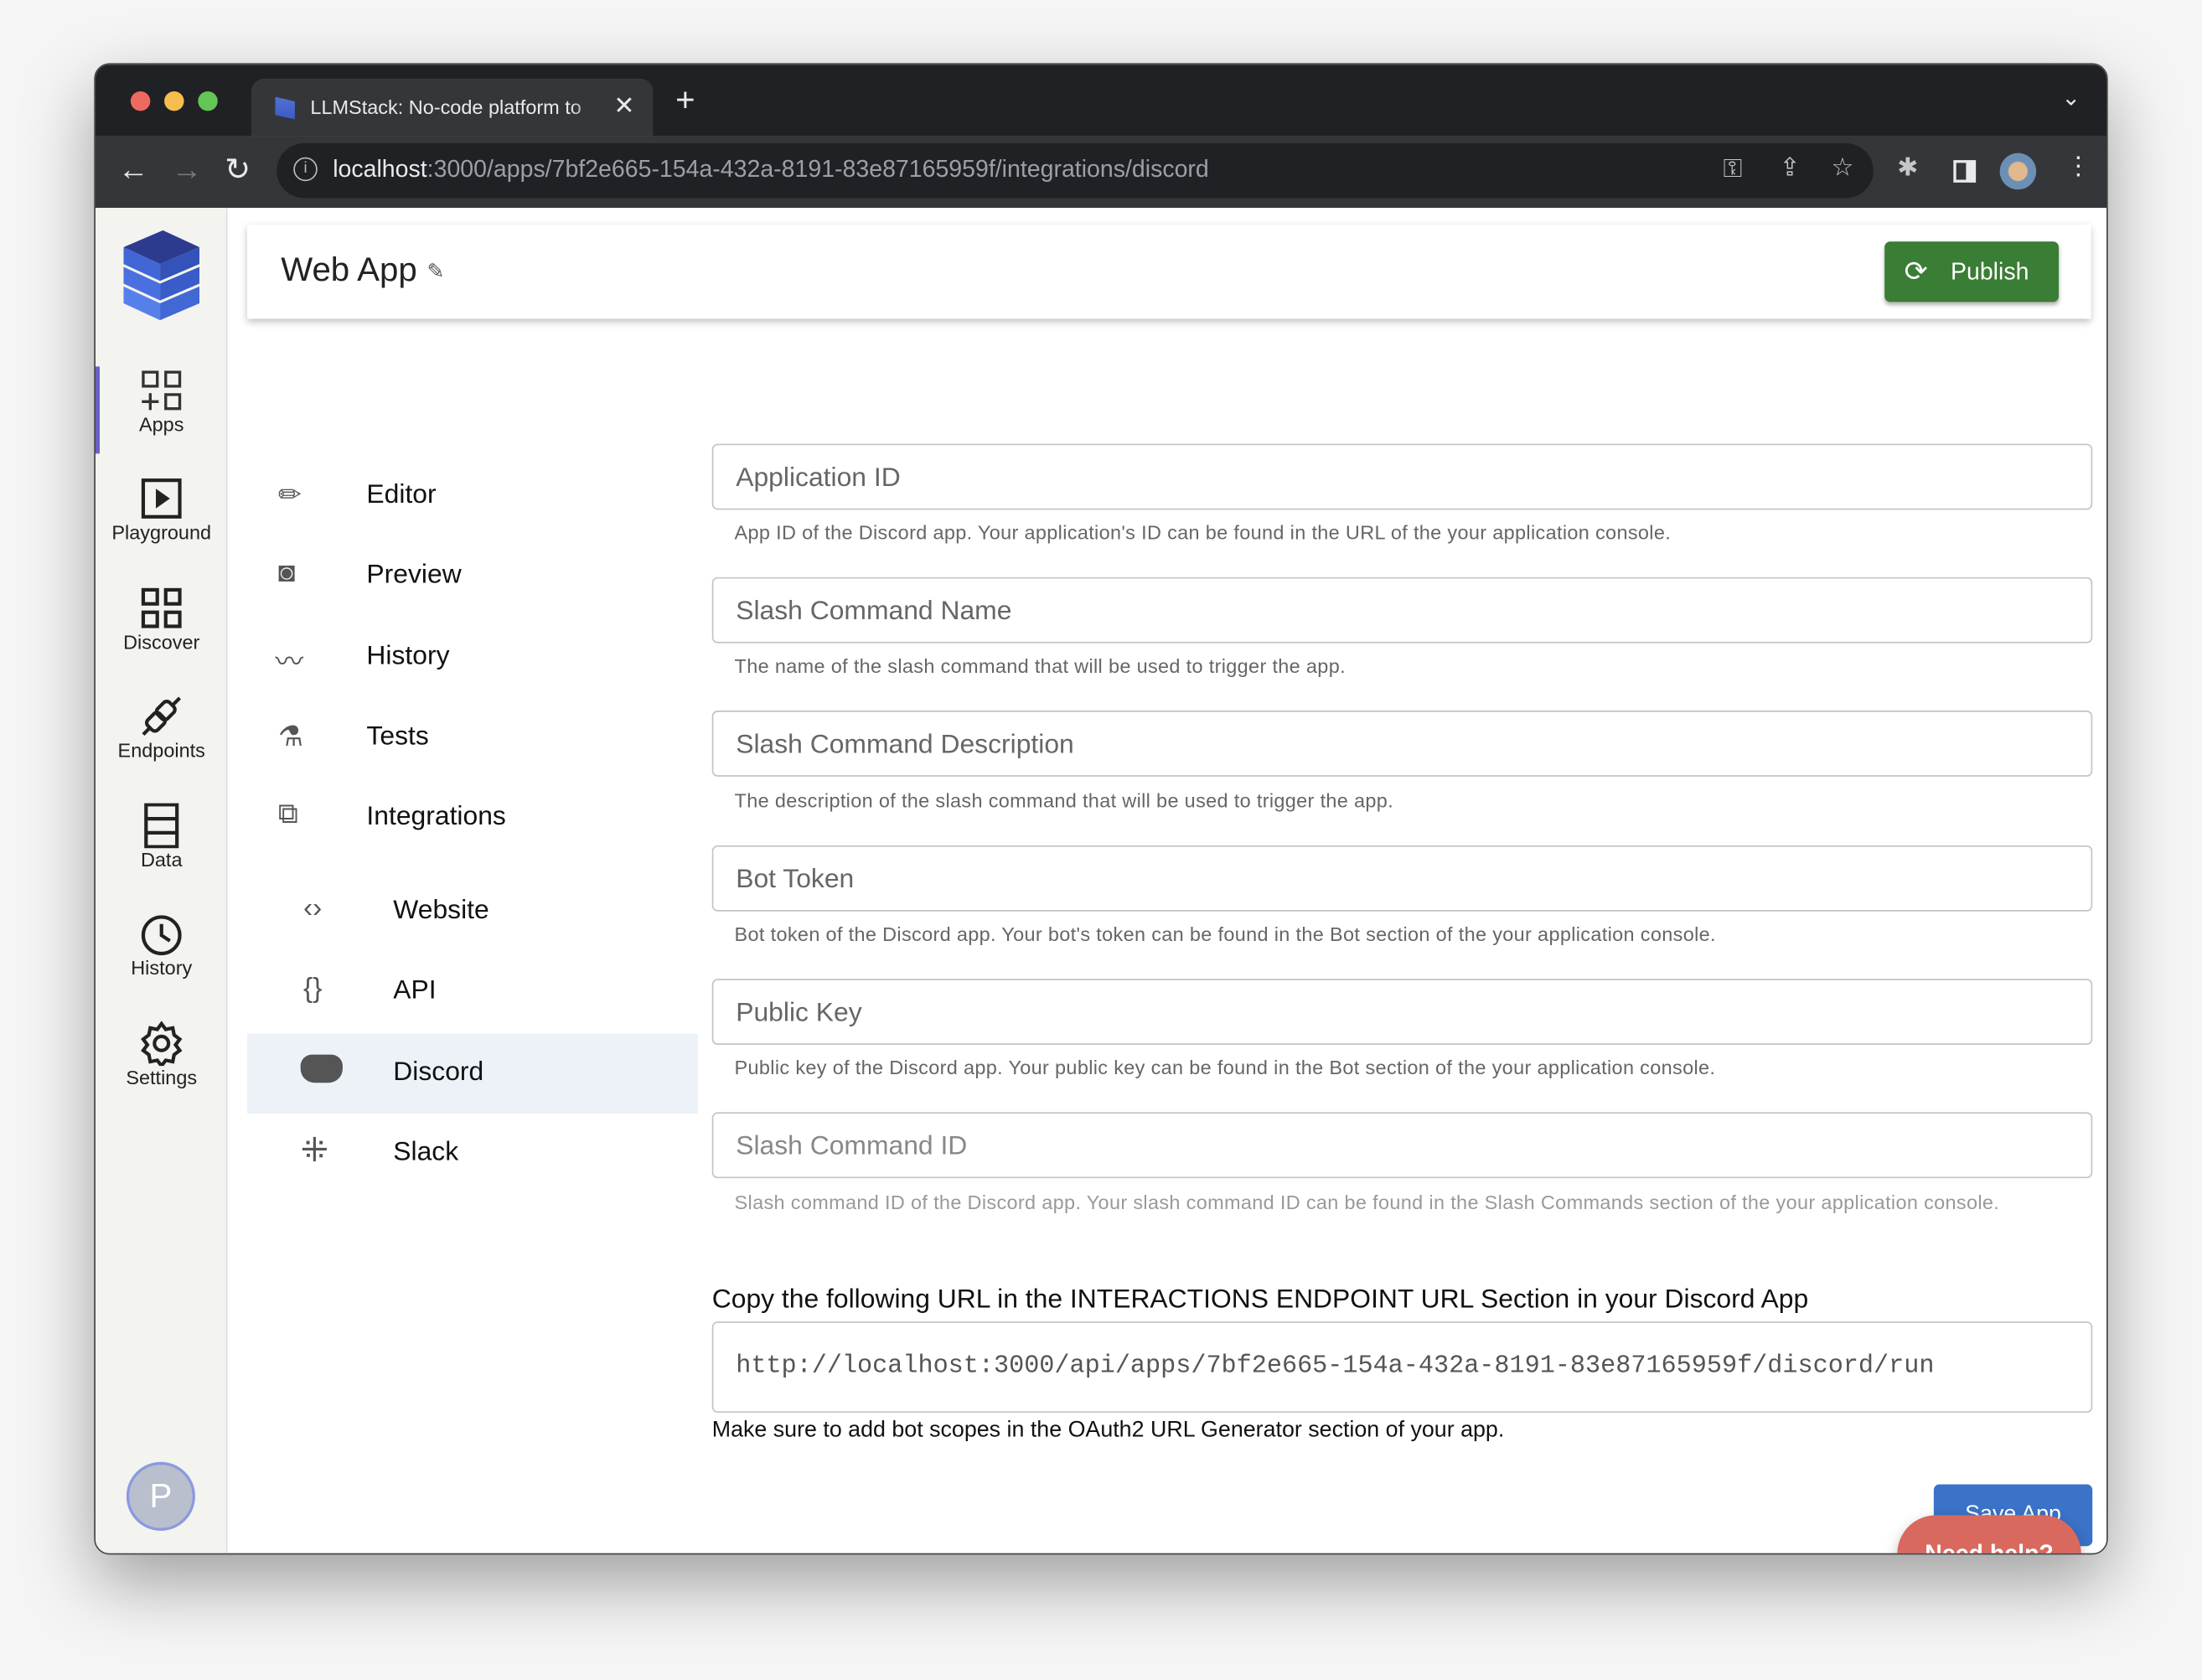  Describe the element at coordinates (472, 497) in the screenshot. I see `nav-editor: ✏ Editor` at that location.